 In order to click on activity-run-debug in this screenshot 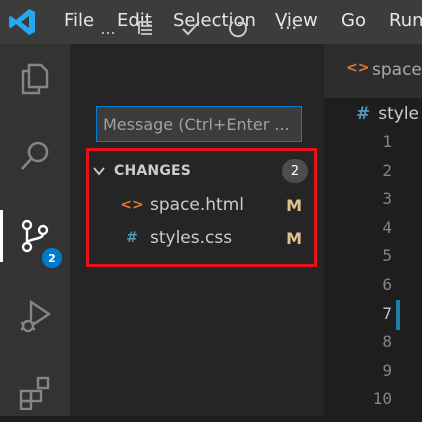, I will do `click(35, 316)`.